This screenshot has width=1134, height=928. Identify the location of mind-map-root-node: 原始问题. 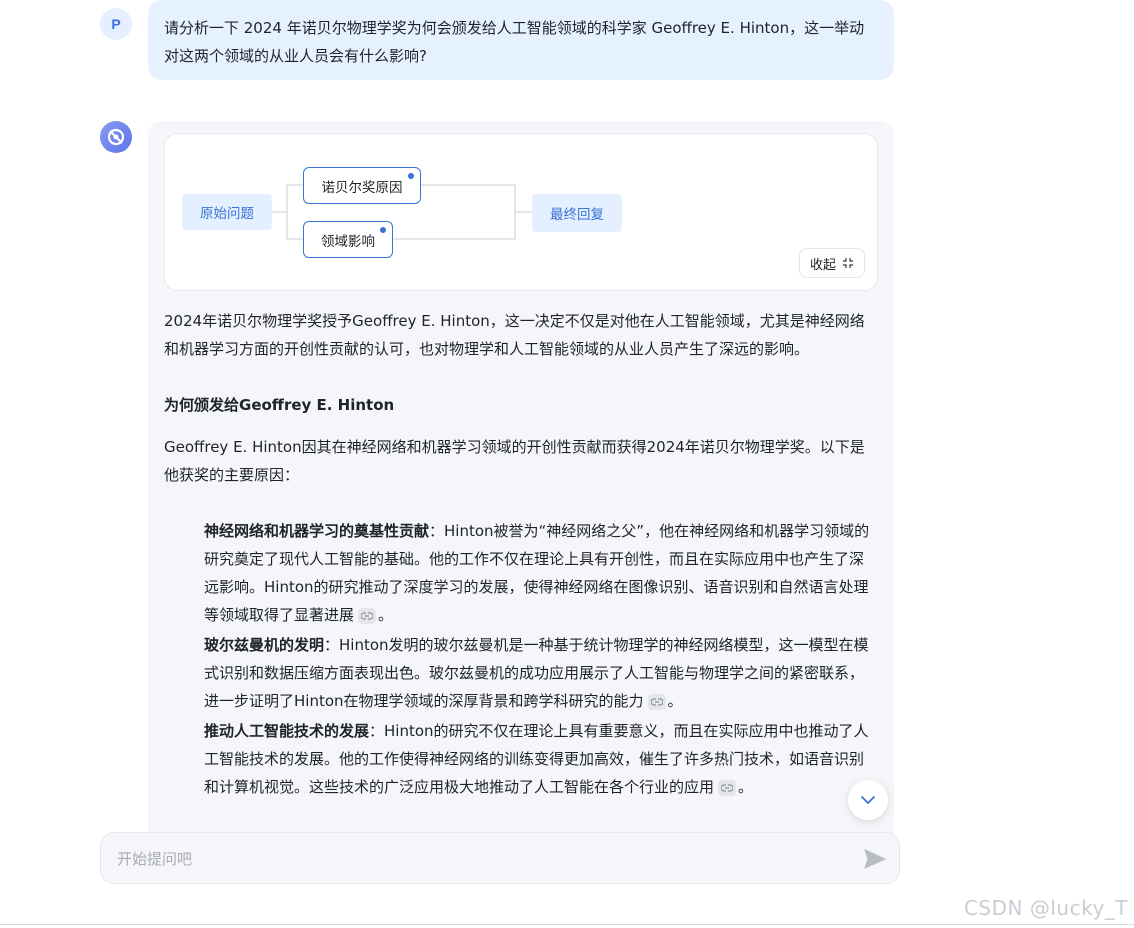
(227, 212).